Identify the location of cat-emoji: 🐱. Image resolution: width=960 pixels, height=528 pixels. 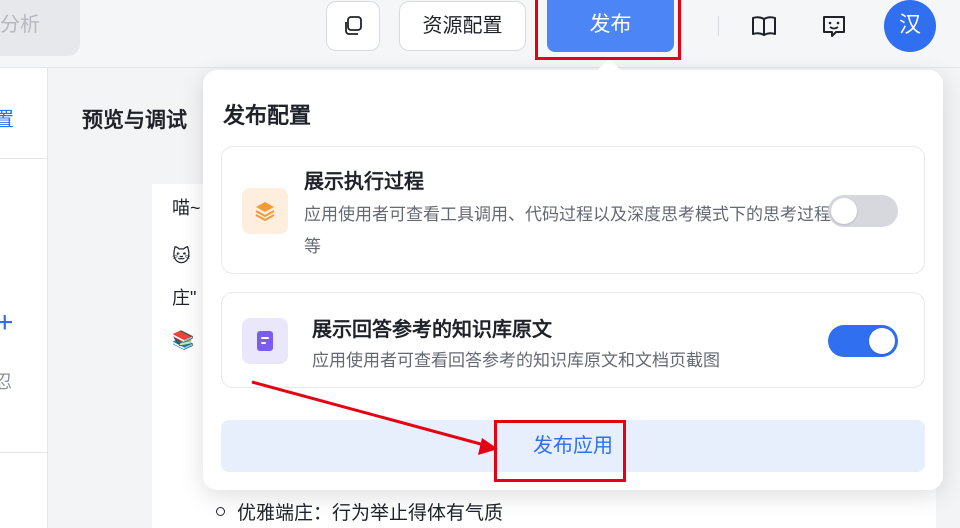
(181, 256).